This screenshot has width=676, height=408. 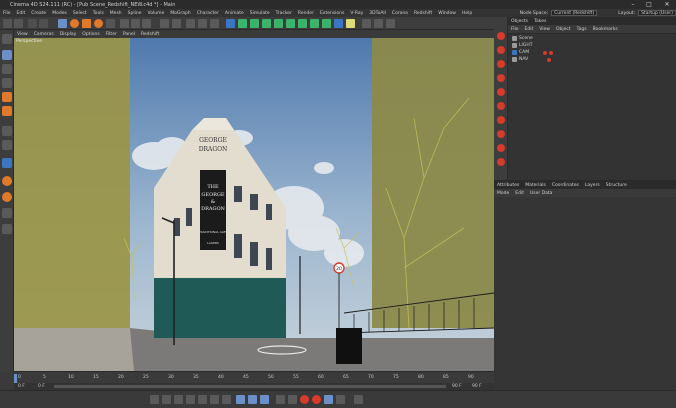 What do you see at coordinates (292, 399) in the screenshot?
I see `rotation-key-icon` at bounding box center [292, 399].